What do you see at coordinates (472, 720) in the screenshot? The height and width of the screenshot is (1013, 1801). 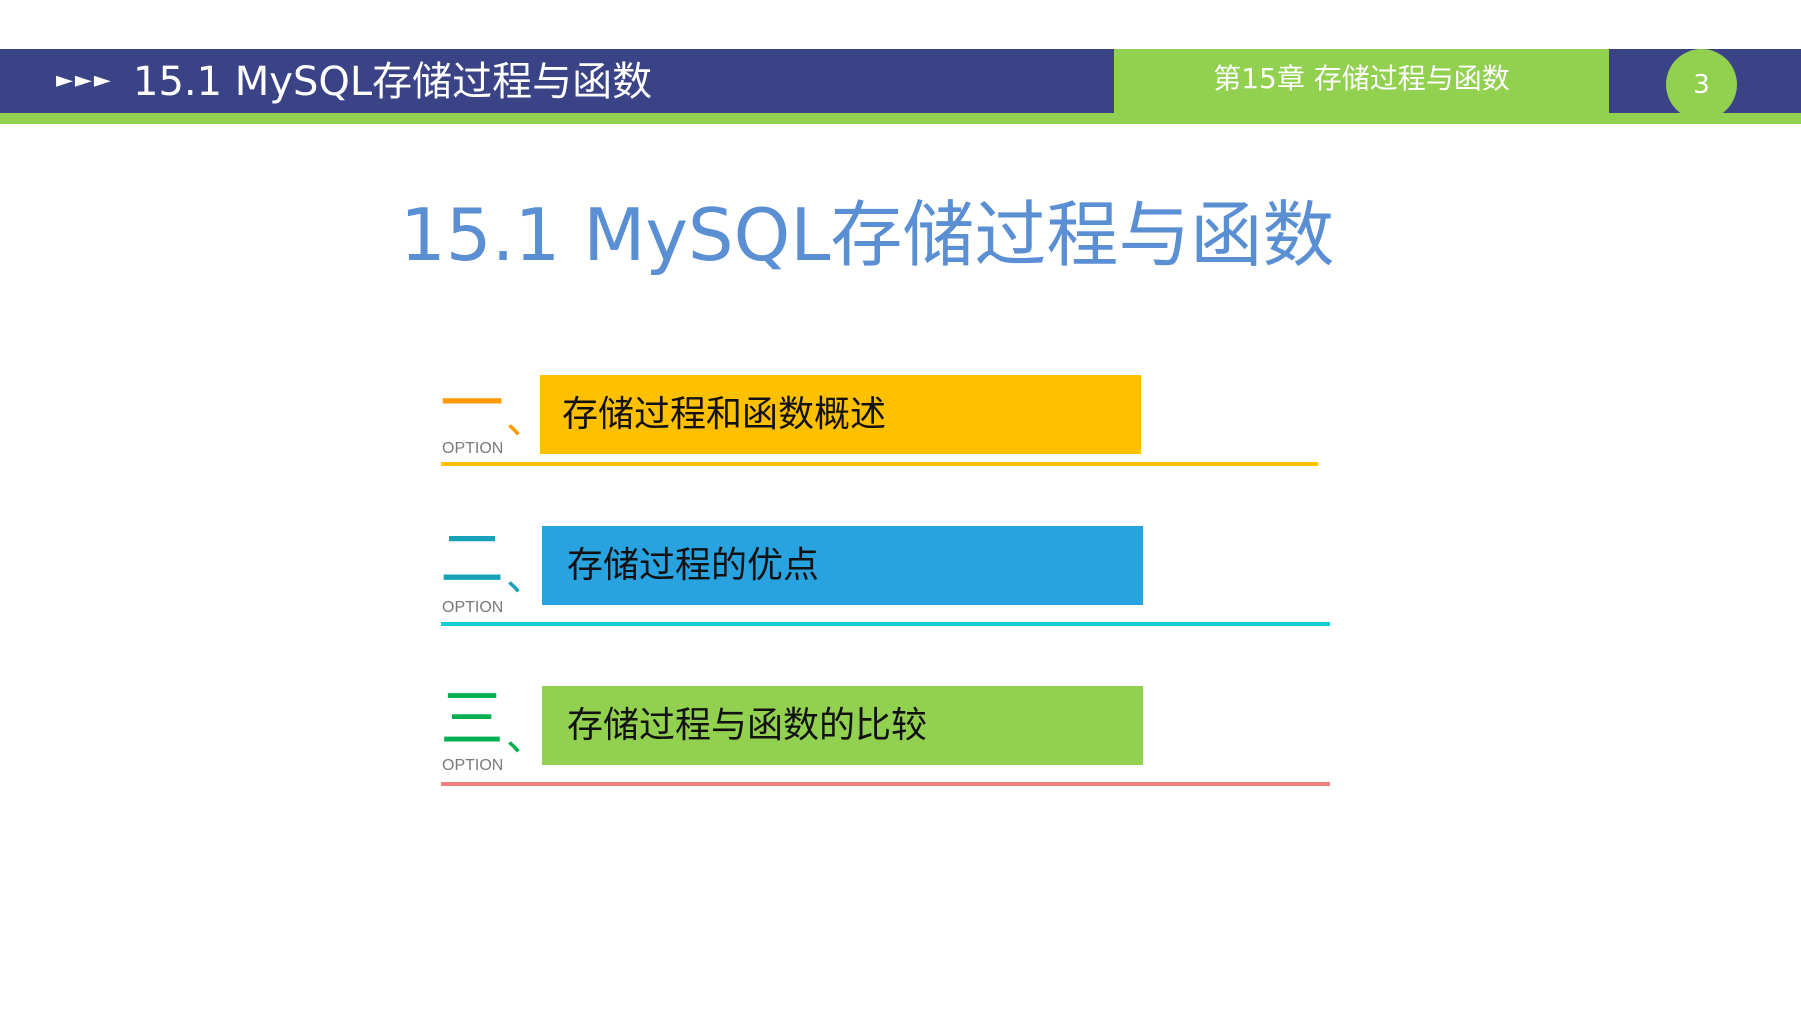 I see `option-numeral: 三` at bounding box center [472, 720].